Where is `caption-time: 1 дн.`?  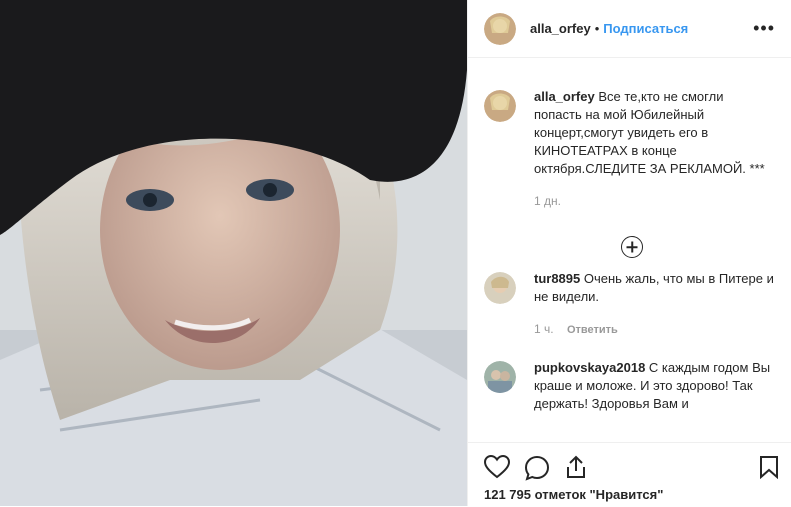
caption-time: 1 дн. is located at coordinates (547, 201).